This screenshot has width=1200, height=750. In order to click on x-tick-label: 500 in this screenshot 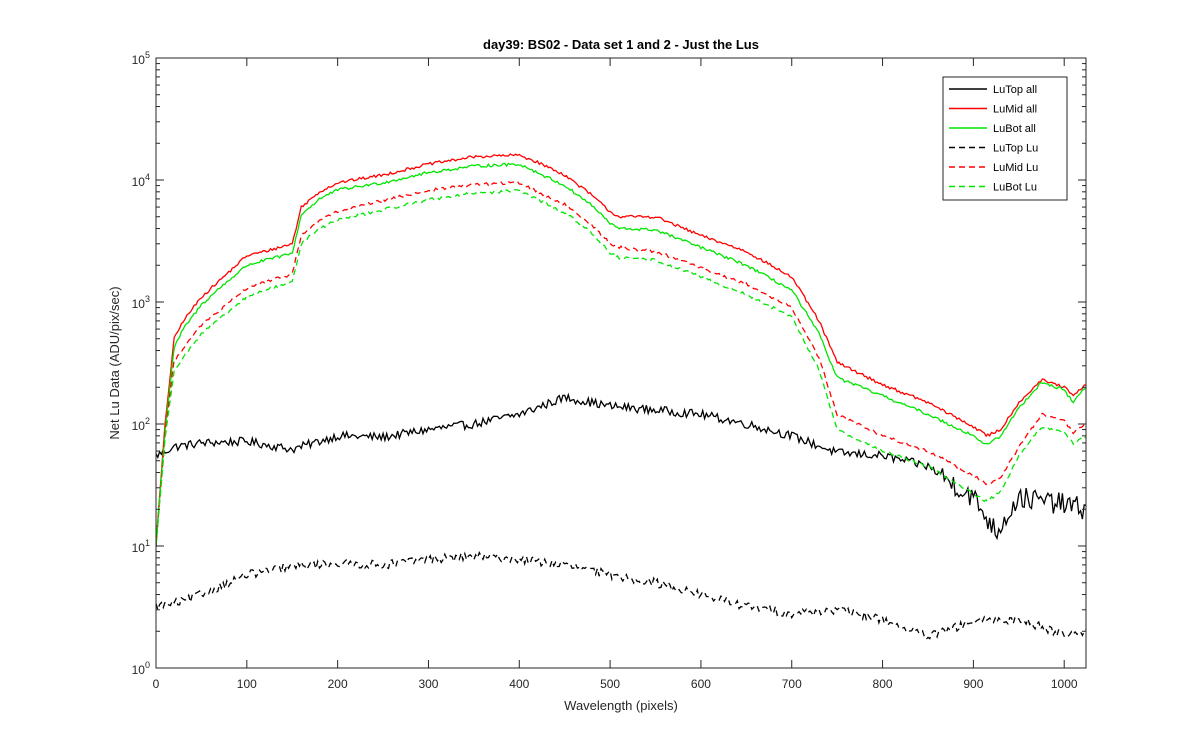, I will do `click(610, 684)`.